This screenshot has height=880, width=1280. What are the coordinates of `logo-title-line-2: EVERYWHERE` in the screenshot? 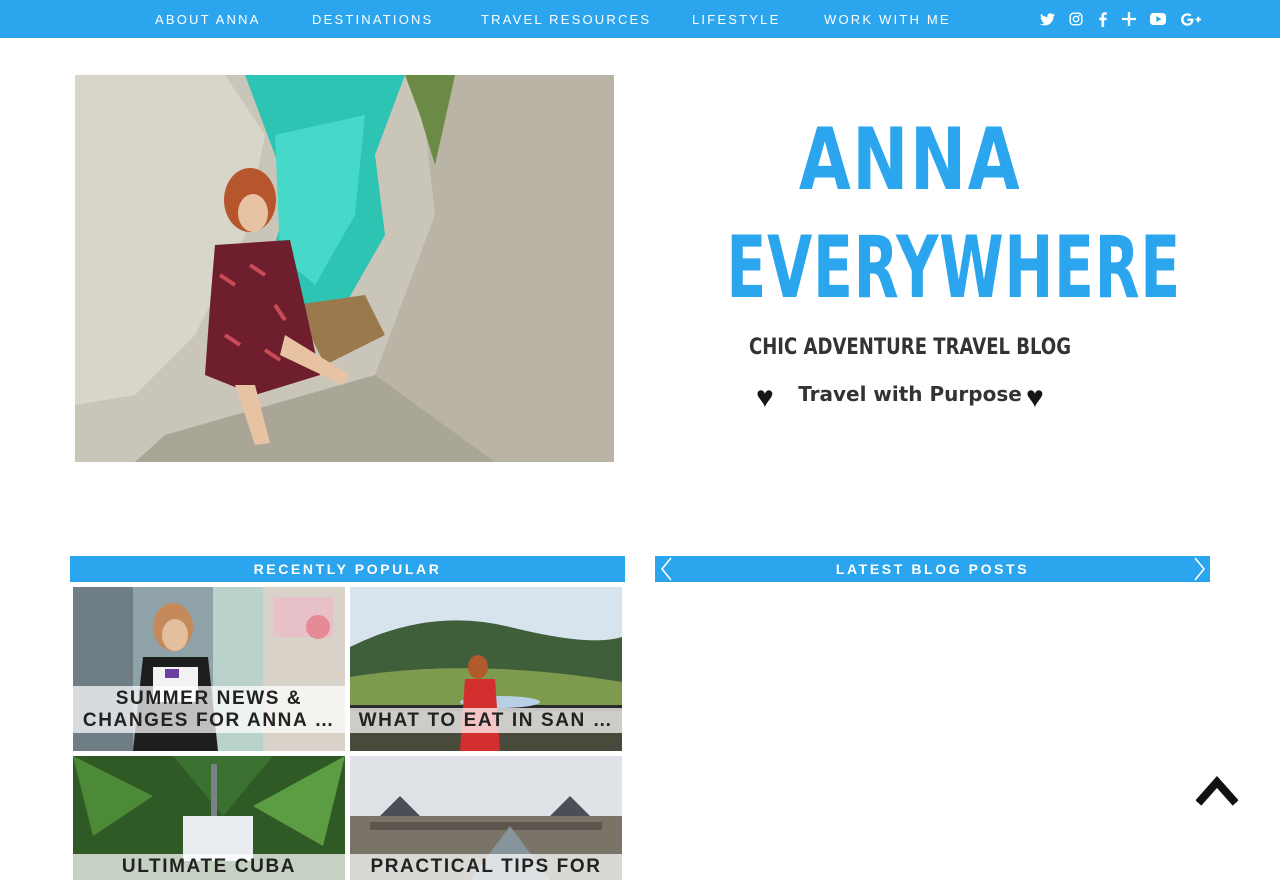 It's located at (953, 268).